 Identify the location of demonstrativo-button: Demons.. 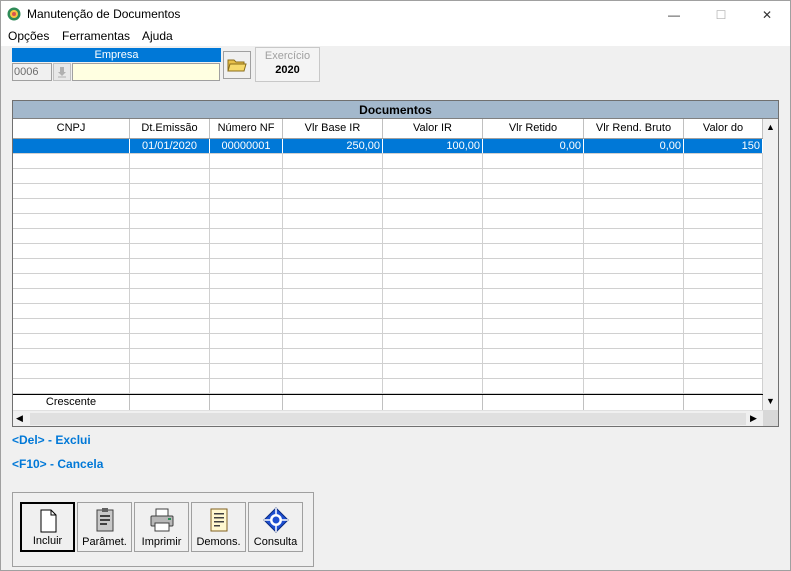
(218, 527).